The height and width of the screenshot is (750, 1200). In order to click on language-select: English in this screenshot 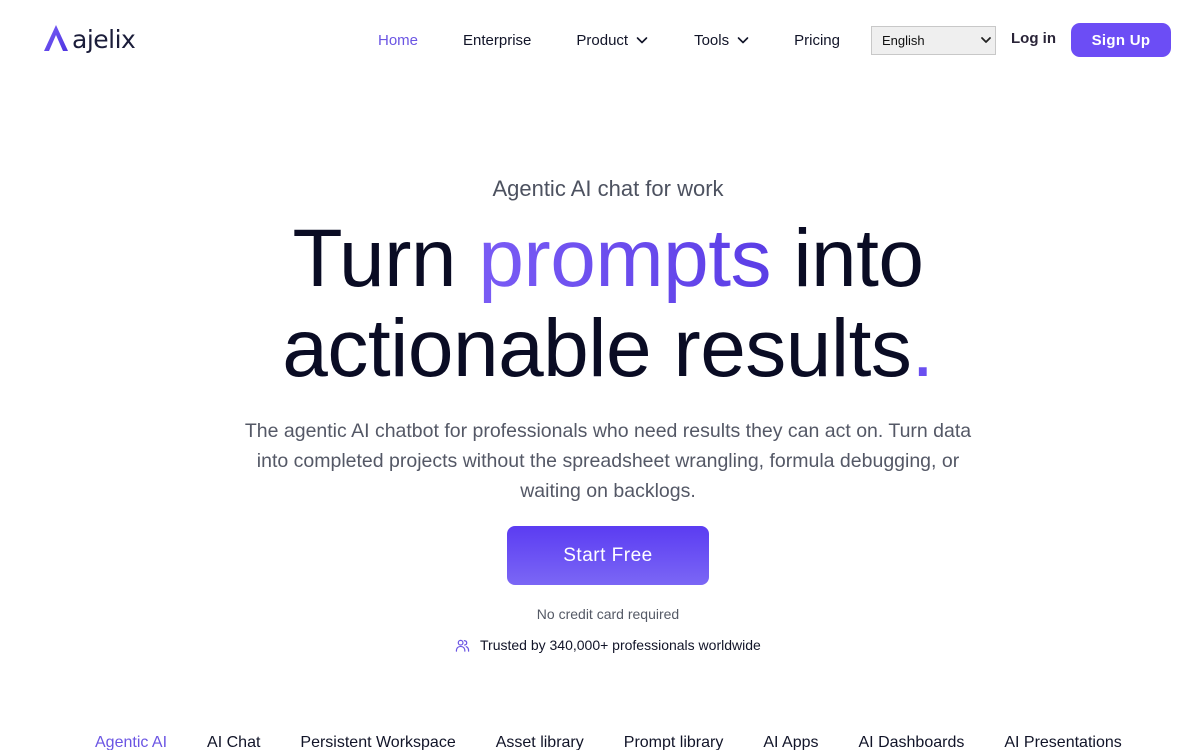, I will do `click(933, 40)`.